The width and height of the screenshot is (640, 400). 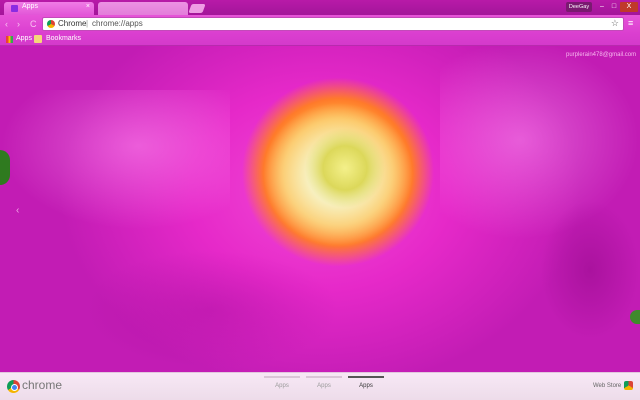 What do you see at coordinates (366, 386) in the screenshot?
I see `page-label-3: Apps` at bounding box center [366, 386].